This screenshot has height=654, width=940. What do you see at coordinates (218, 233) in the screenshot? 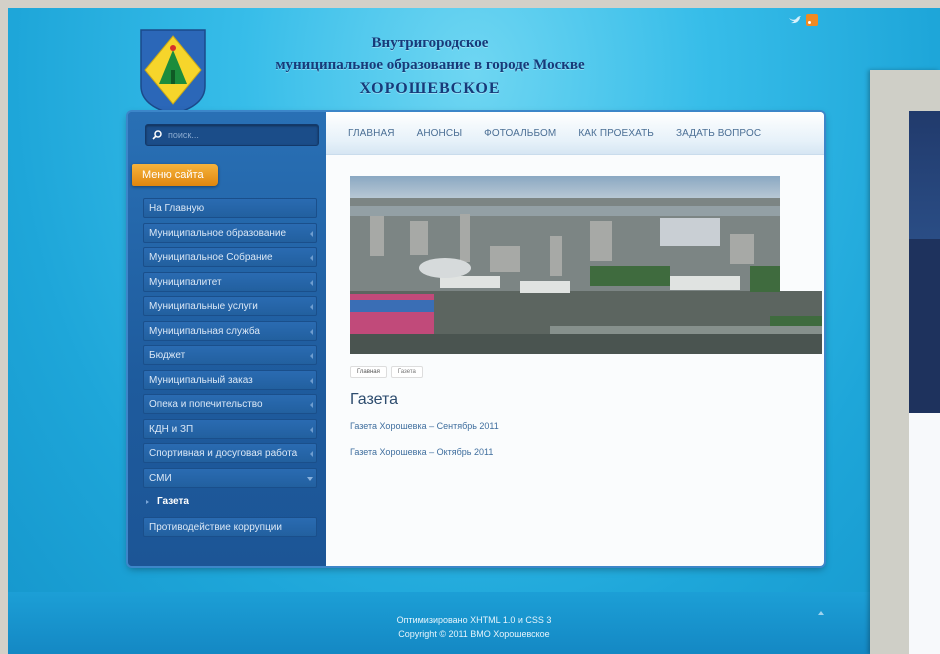
I see `menu-item-label: Муниципальное образование` at bounding box center [218, 233].